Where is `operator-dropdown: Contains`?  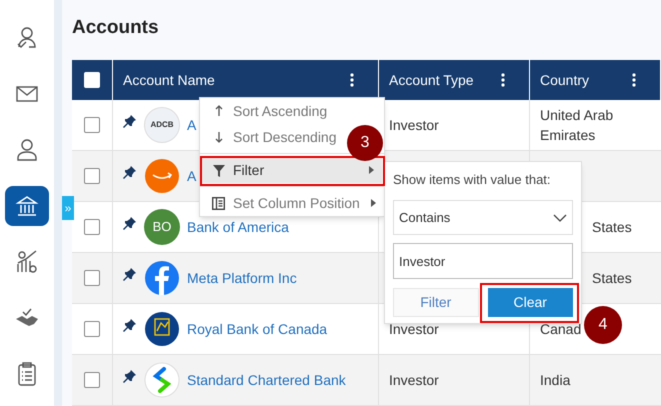
operator-dropdown: Contains is located at coordinates (483, 217).